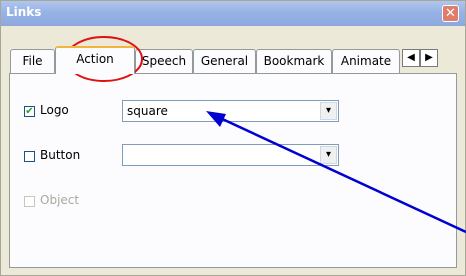  Describe the element at coordinates (147, 111) in the screenshot. I see `logo-dropdown-value: square` at that location.